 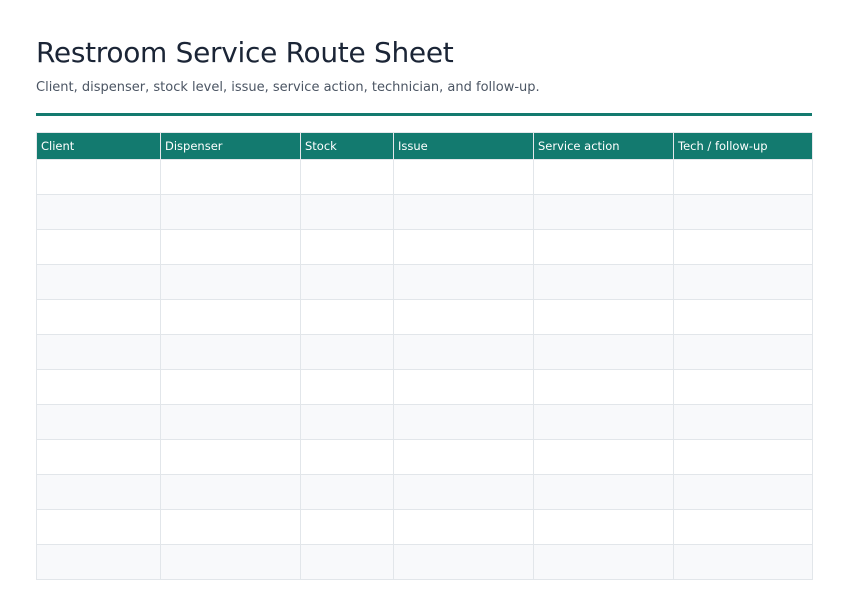 I want to click on column-header-service-action: Service action, so click(x=603, y=146).